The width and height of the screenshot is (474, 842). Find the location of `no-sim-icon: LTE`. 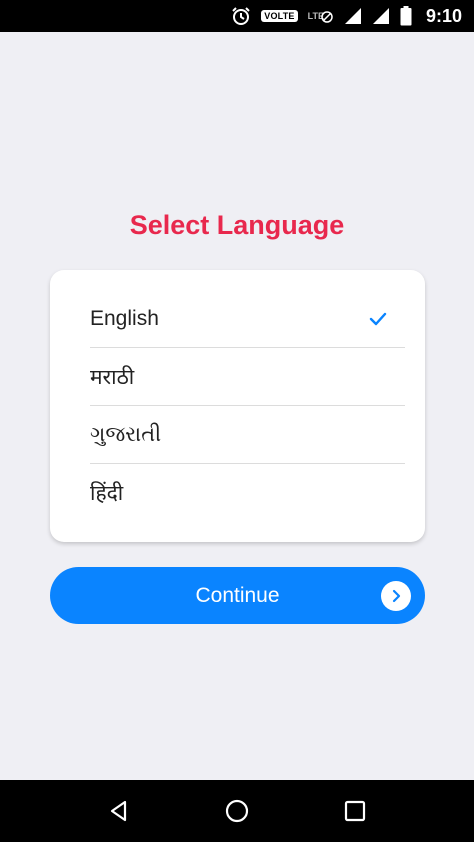

no-sim-icon: LTE is located at coordinates (321, 16).